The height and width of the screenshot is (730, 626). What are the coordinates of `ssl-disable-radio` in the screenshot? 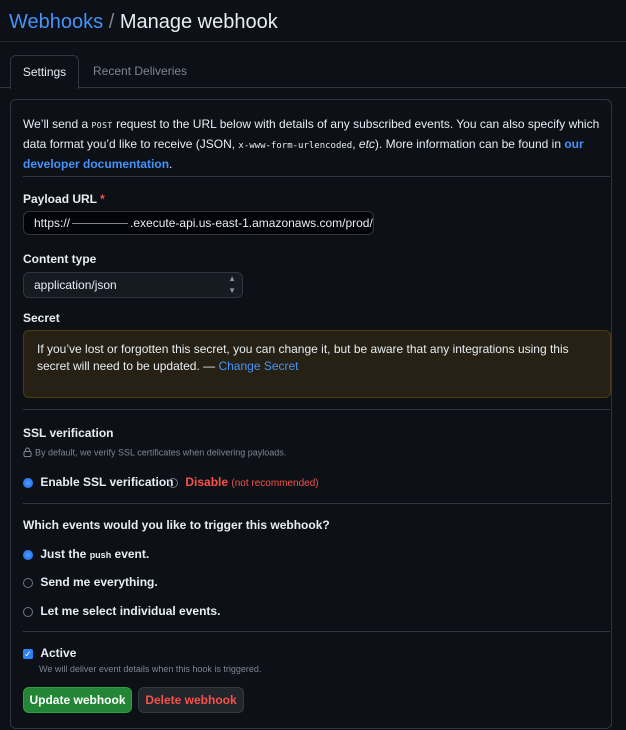 It's located at (173, 482).